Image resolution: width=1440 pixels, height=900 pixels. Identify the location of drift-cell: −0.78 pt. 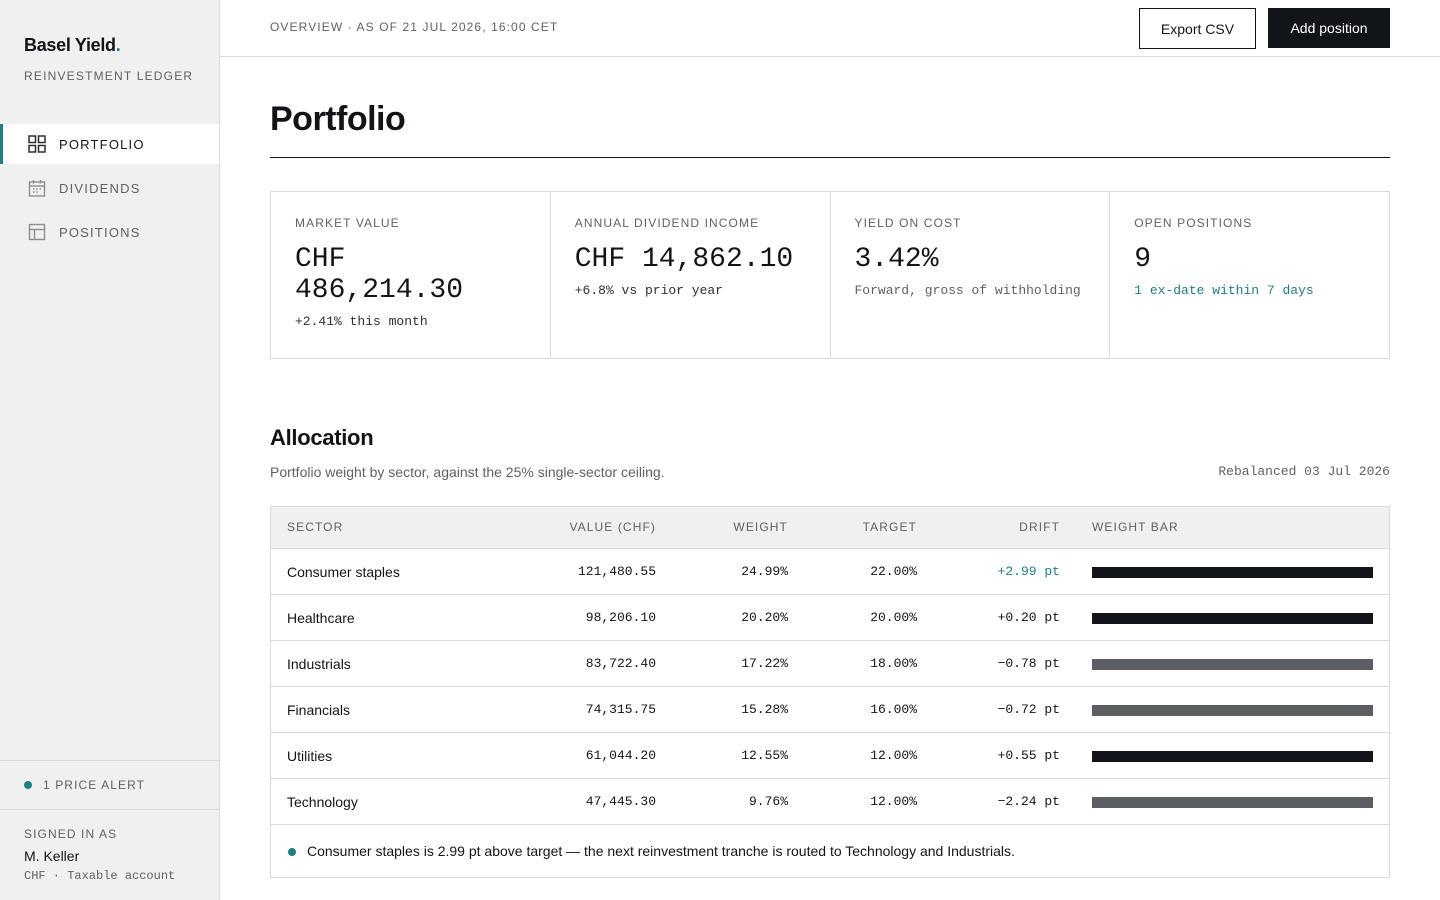
(1028, 663).